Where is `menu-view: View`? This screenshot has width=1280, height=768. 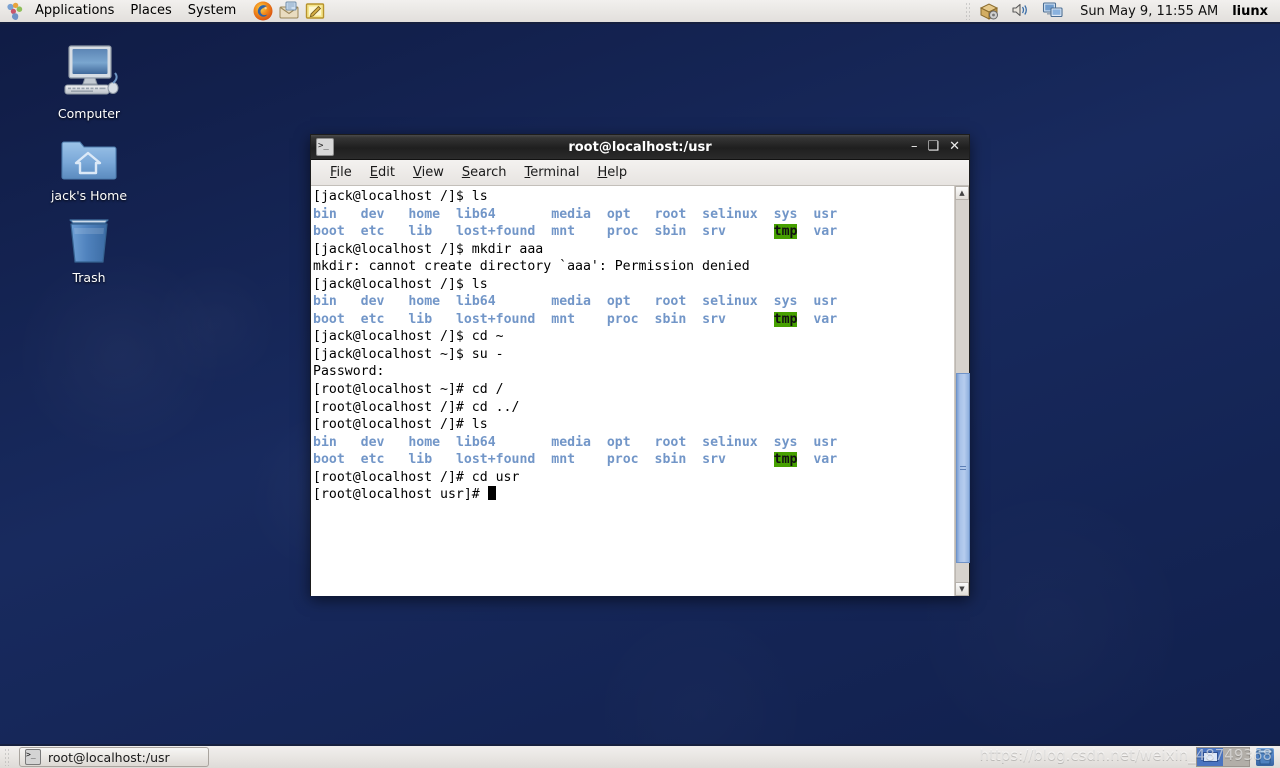
menu-view: View is located at coordinates (428, 172).